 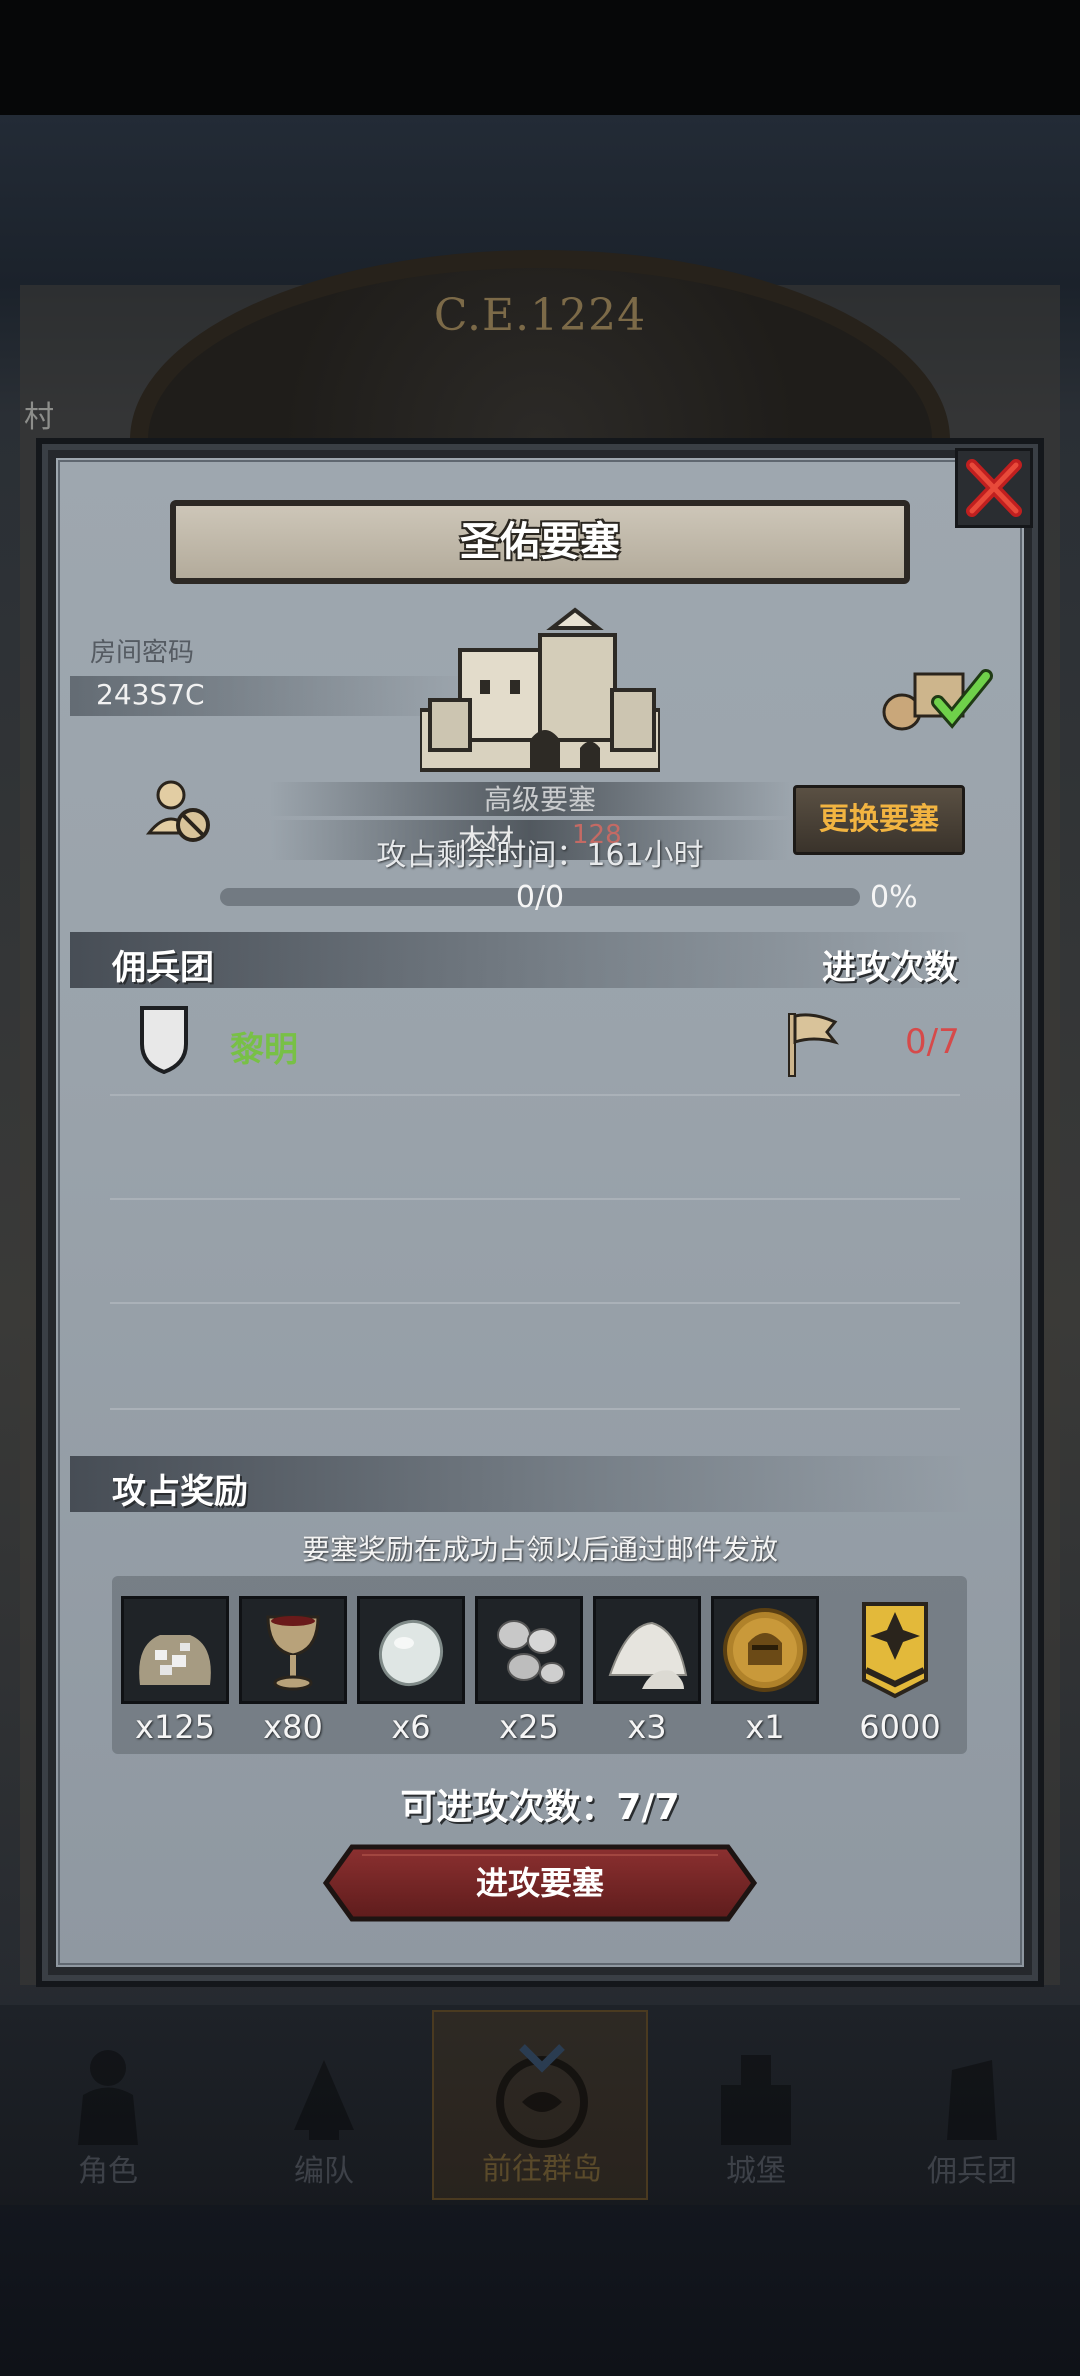 What do you see at coordinates (756, 2100) in the screenshot?
I see `castle-icon` at bounding box center [756, 2100].